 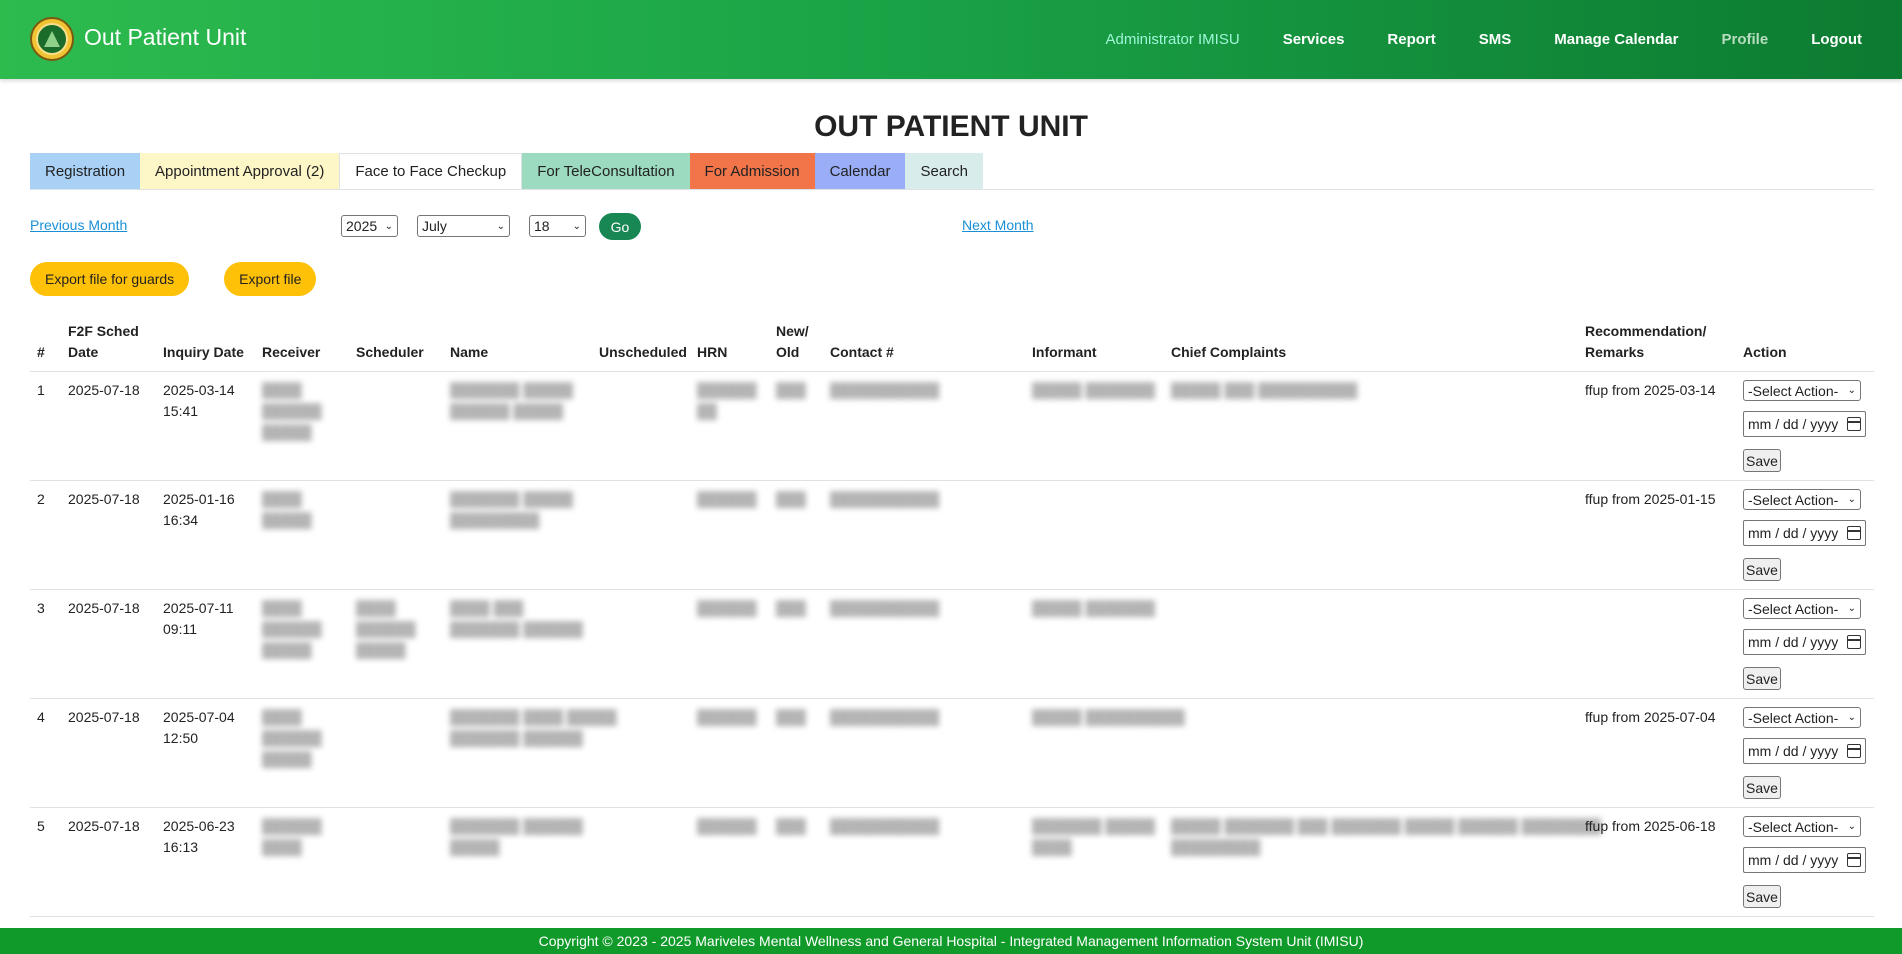 I want to click on tab-face-to-face-checkup: Face to Face Checkup, so click(x=431, y=171).